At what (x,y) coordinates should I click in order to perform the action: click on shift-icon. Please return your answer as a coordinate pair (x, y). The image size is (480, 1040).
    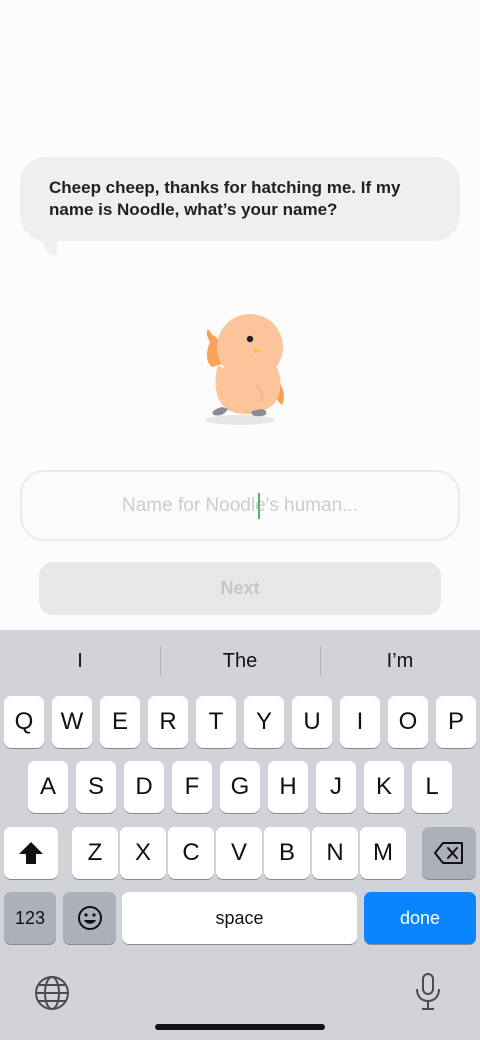
    Looking at the image, I should click on (31, 853).